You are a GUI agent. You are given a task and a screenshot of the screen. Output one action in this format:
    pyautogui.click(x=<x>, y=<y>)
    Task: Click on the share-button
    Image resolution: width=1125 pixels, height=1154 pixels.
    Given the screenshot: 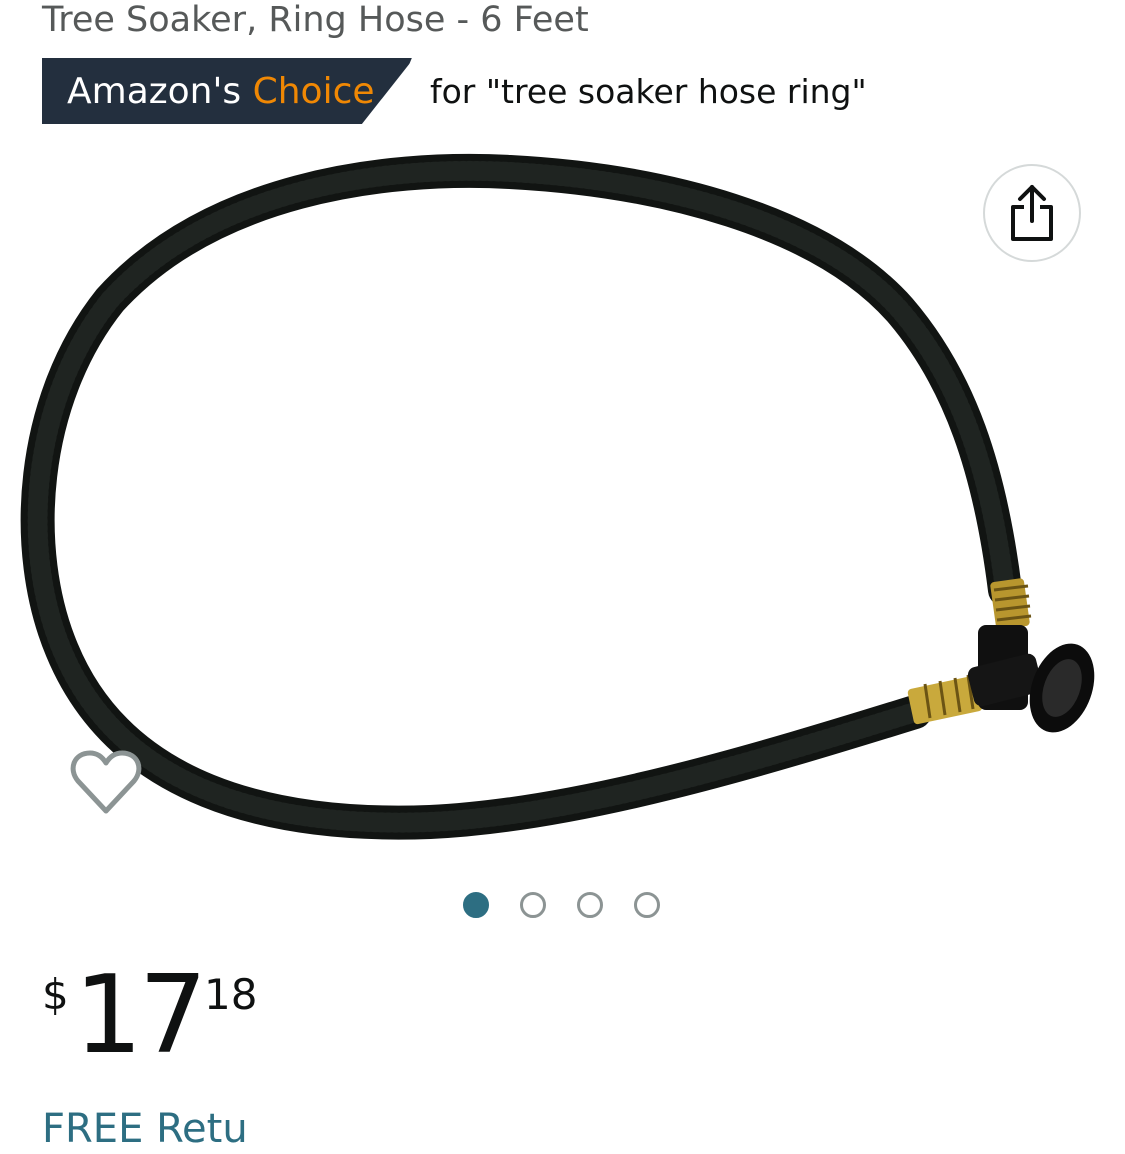 What is the action you would take?
    pyautogui.click(x=1032, y=213)
    